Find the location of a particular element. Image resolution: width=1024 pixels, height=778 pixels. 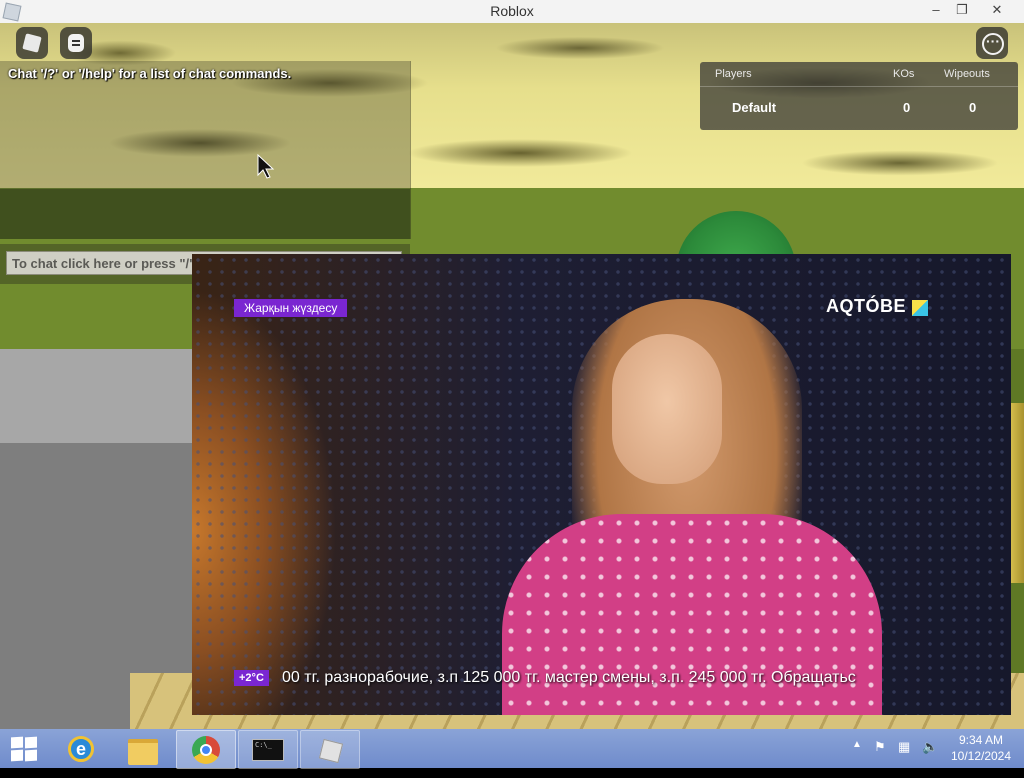

more-options-icon: ··· is located at coordinates (993, 44).